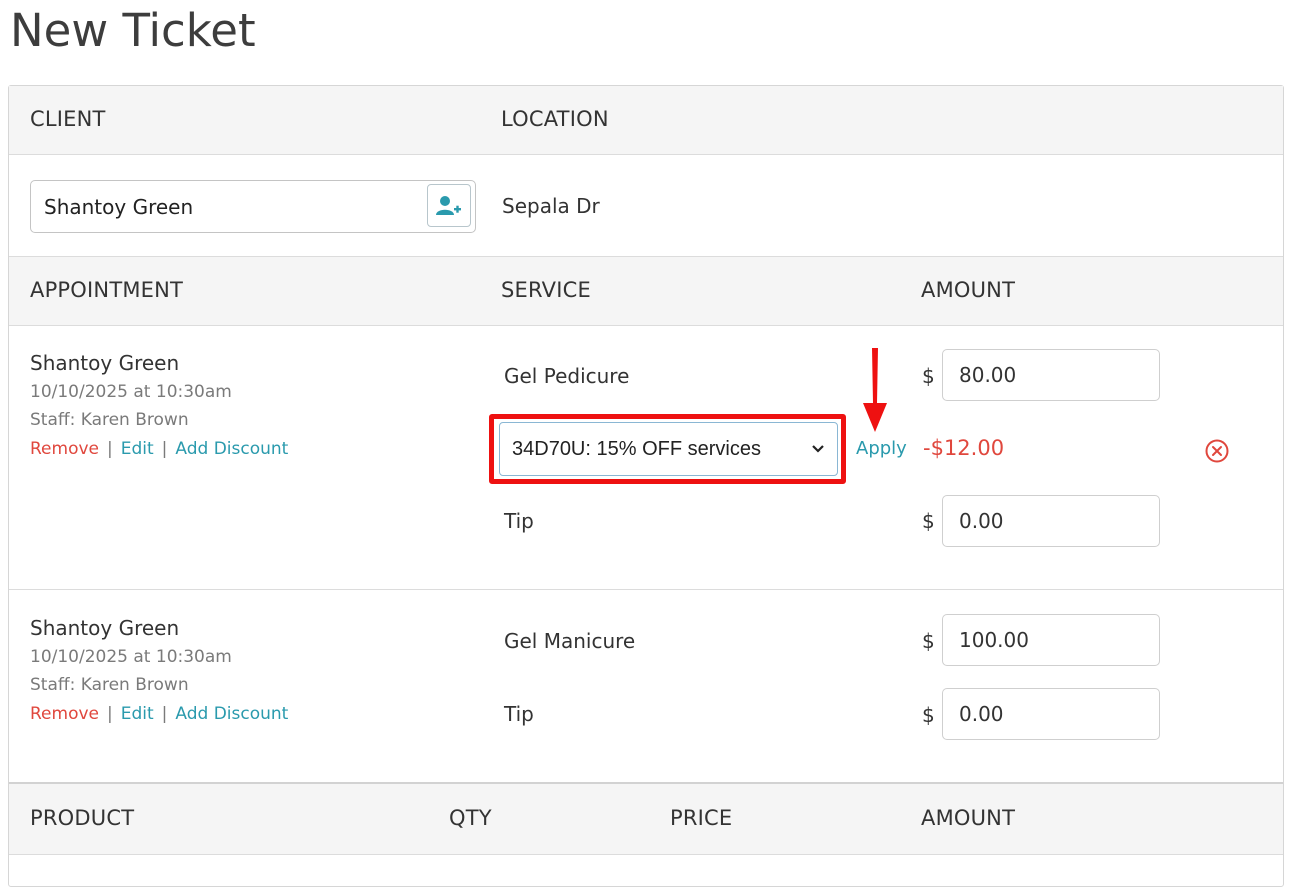 The width and height of the screenshot is (1292, 887). What do you see at coordinates (1217, 451) in the screenshot?
I see `circle-x-icon` at bounding box center [1217, 451].